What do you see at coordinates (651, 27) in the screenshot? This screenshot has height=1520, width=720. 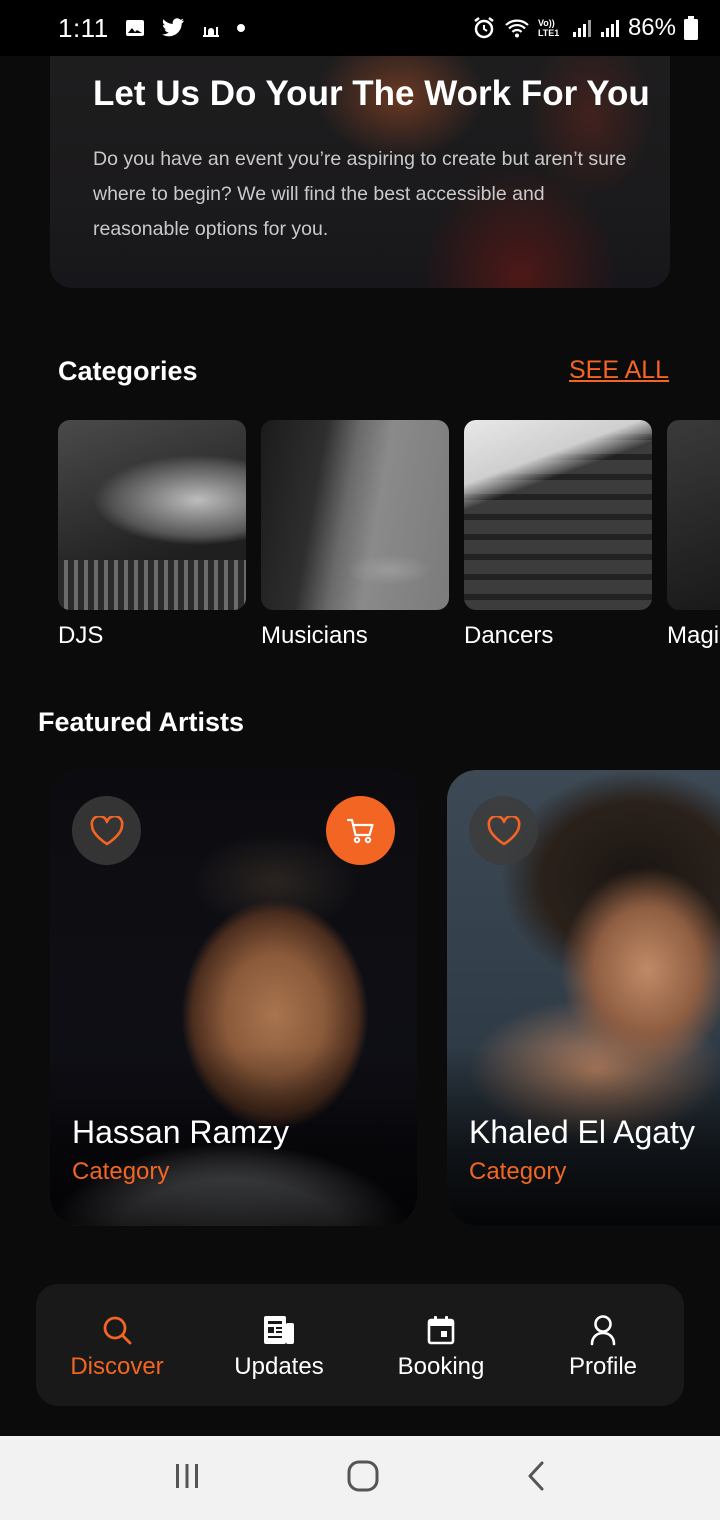 I see `battery-percent: 86%` at bounding box center [651, 27].